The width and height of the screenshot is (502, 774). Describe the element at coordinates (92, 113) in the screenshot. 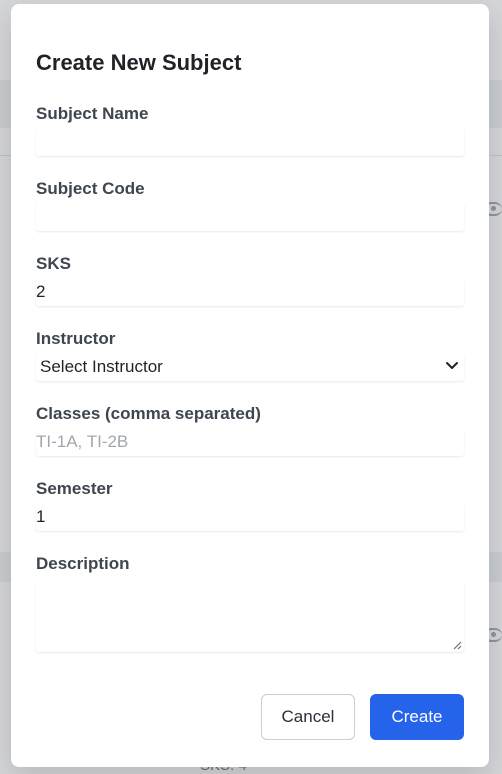

I see `subject-name-label: Subject Name` at that location.